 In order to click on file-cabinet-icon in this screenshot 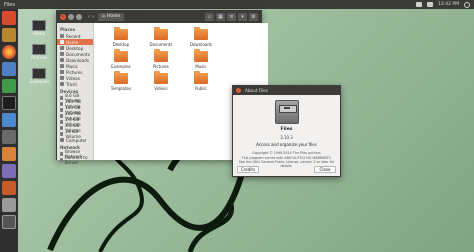, I will do `click(286, 112)`.